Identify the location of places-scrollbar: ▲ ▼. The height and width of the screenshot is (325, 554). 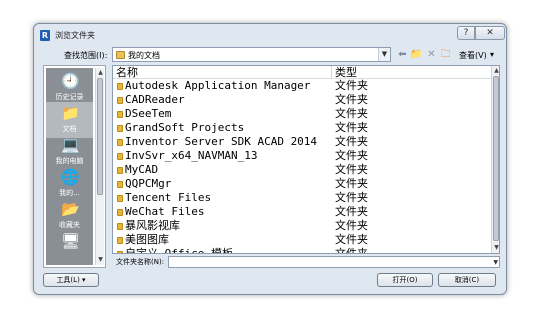
(99, 166).